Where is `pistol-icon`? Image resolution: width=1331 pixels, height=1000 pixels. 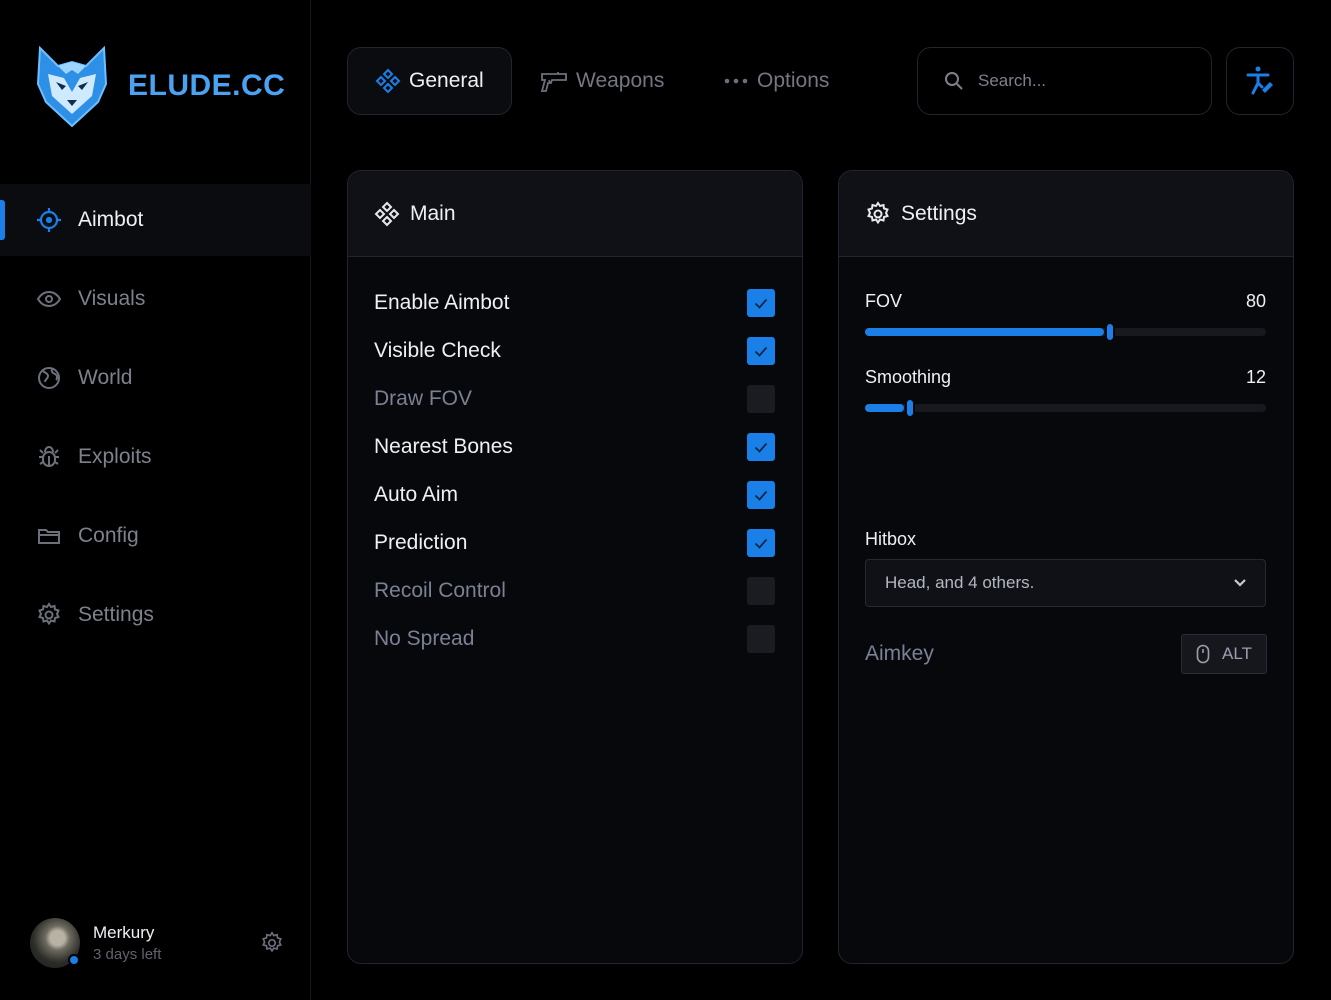
pistol-icon is located at coordinates (553, 82).